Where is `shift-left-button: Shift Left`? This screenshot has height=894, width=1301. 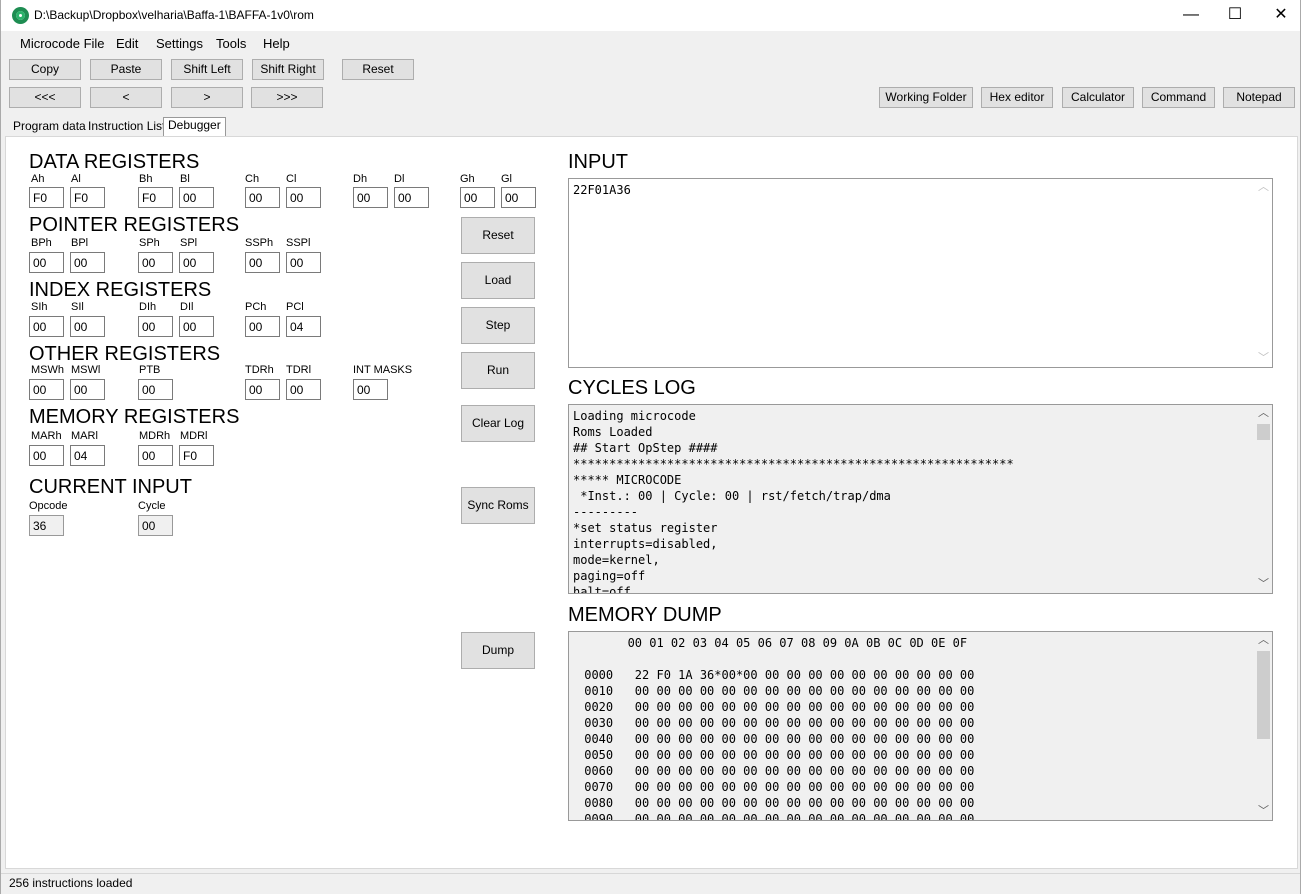 shift-left-button: Shift Left is located at coordinates (207, 69).